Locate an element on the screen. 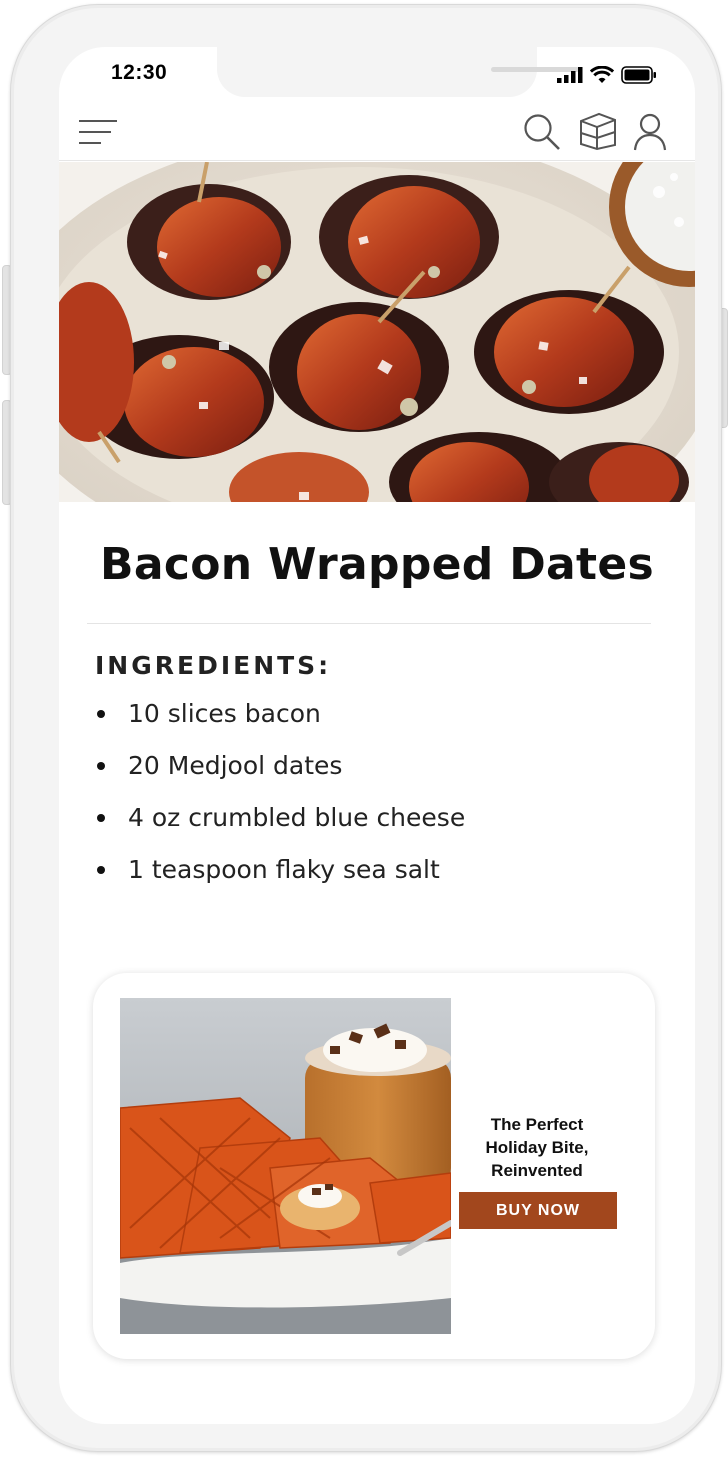 The image size is (728, 1457). buy-now-button: BUY NOW is located at coordinates (538, 1210).